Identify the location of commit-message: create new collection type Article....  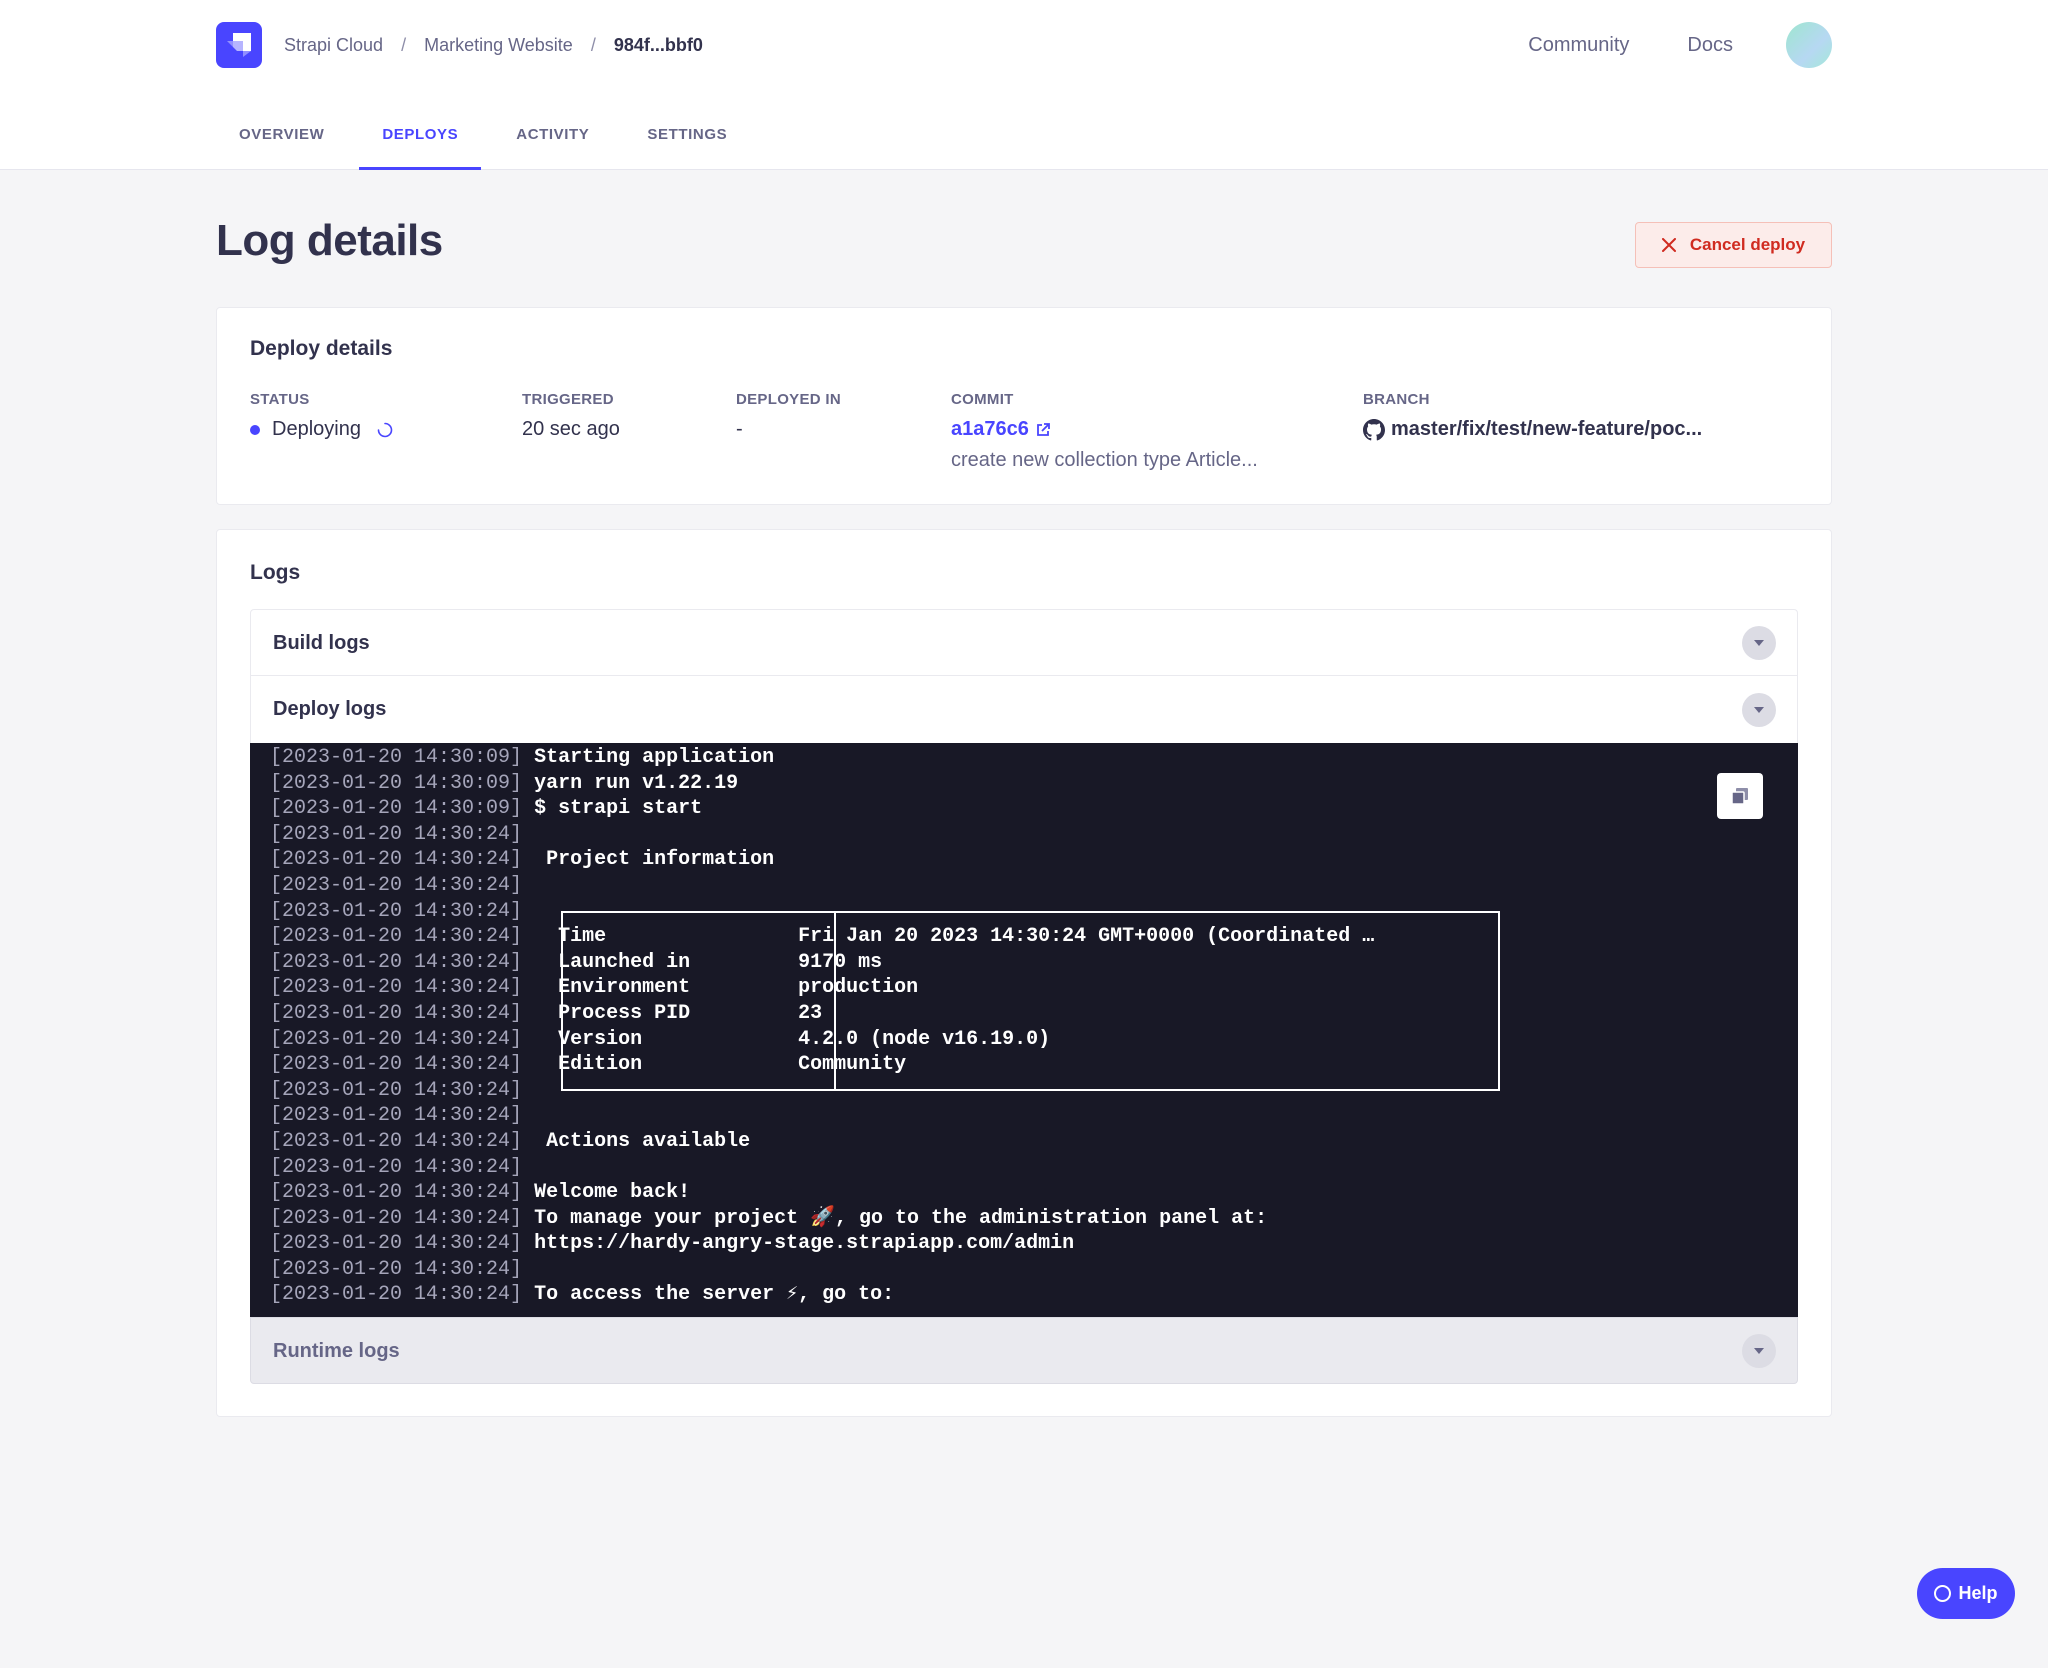
(1104, 460).